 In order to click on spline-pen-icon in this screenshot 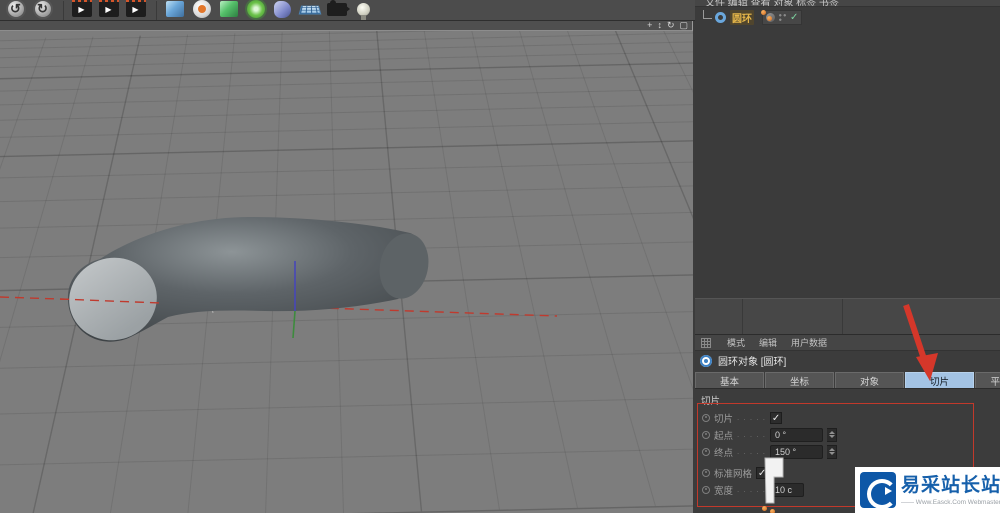, I will do `click(201, 10)`.